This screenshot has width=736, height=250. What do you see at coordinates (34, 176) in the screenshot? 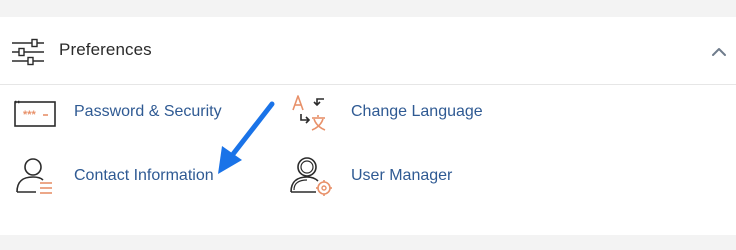
I see `contact-card-icon` at bounding box center [34, 176].